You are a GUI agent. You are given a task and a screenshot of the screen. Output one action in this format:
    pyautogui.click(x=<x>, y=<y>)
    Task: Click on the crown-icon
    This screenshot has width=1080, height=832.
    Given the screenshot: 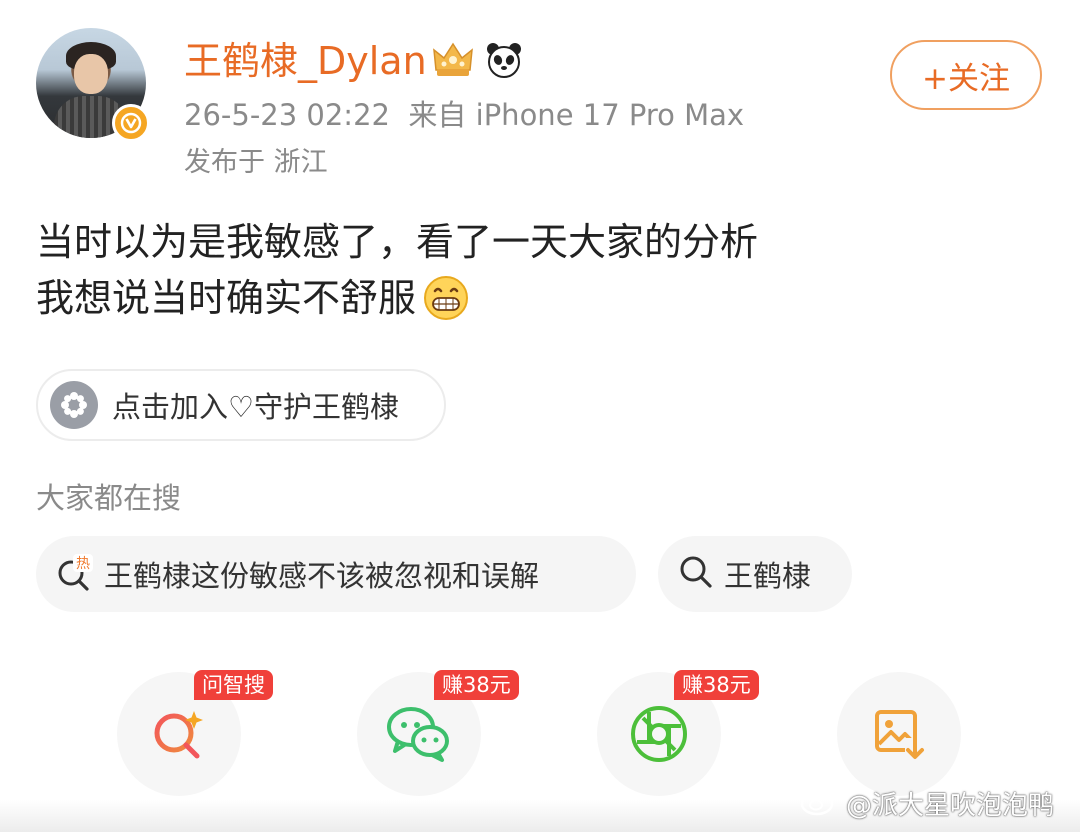 What is the action you would take?
    pyautogui.click(x=453, y=60)
    